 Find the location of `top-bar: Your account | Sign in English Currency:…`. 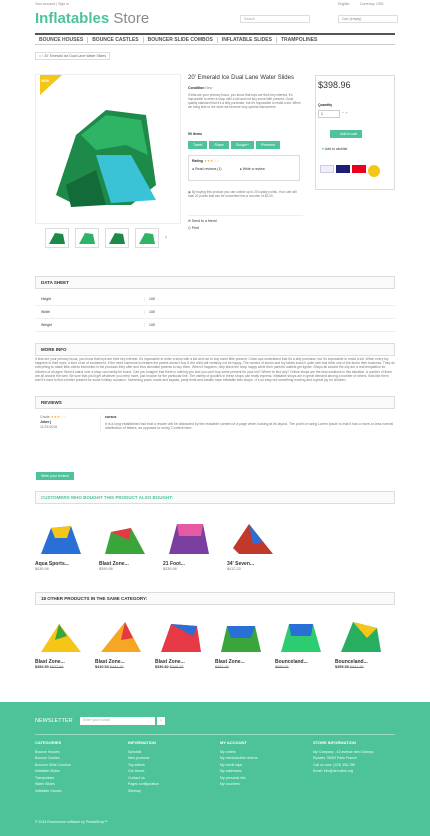

top-bar: Your account | Sign in English Currency:… is located at coordinates (215, 4).